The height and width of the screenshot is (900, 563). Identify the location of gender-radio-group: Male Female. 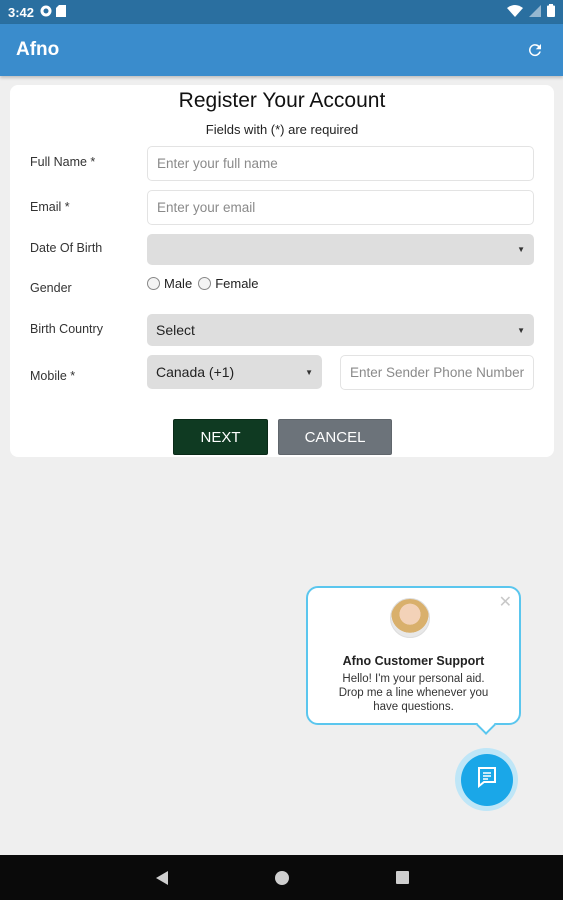
(206, 283).